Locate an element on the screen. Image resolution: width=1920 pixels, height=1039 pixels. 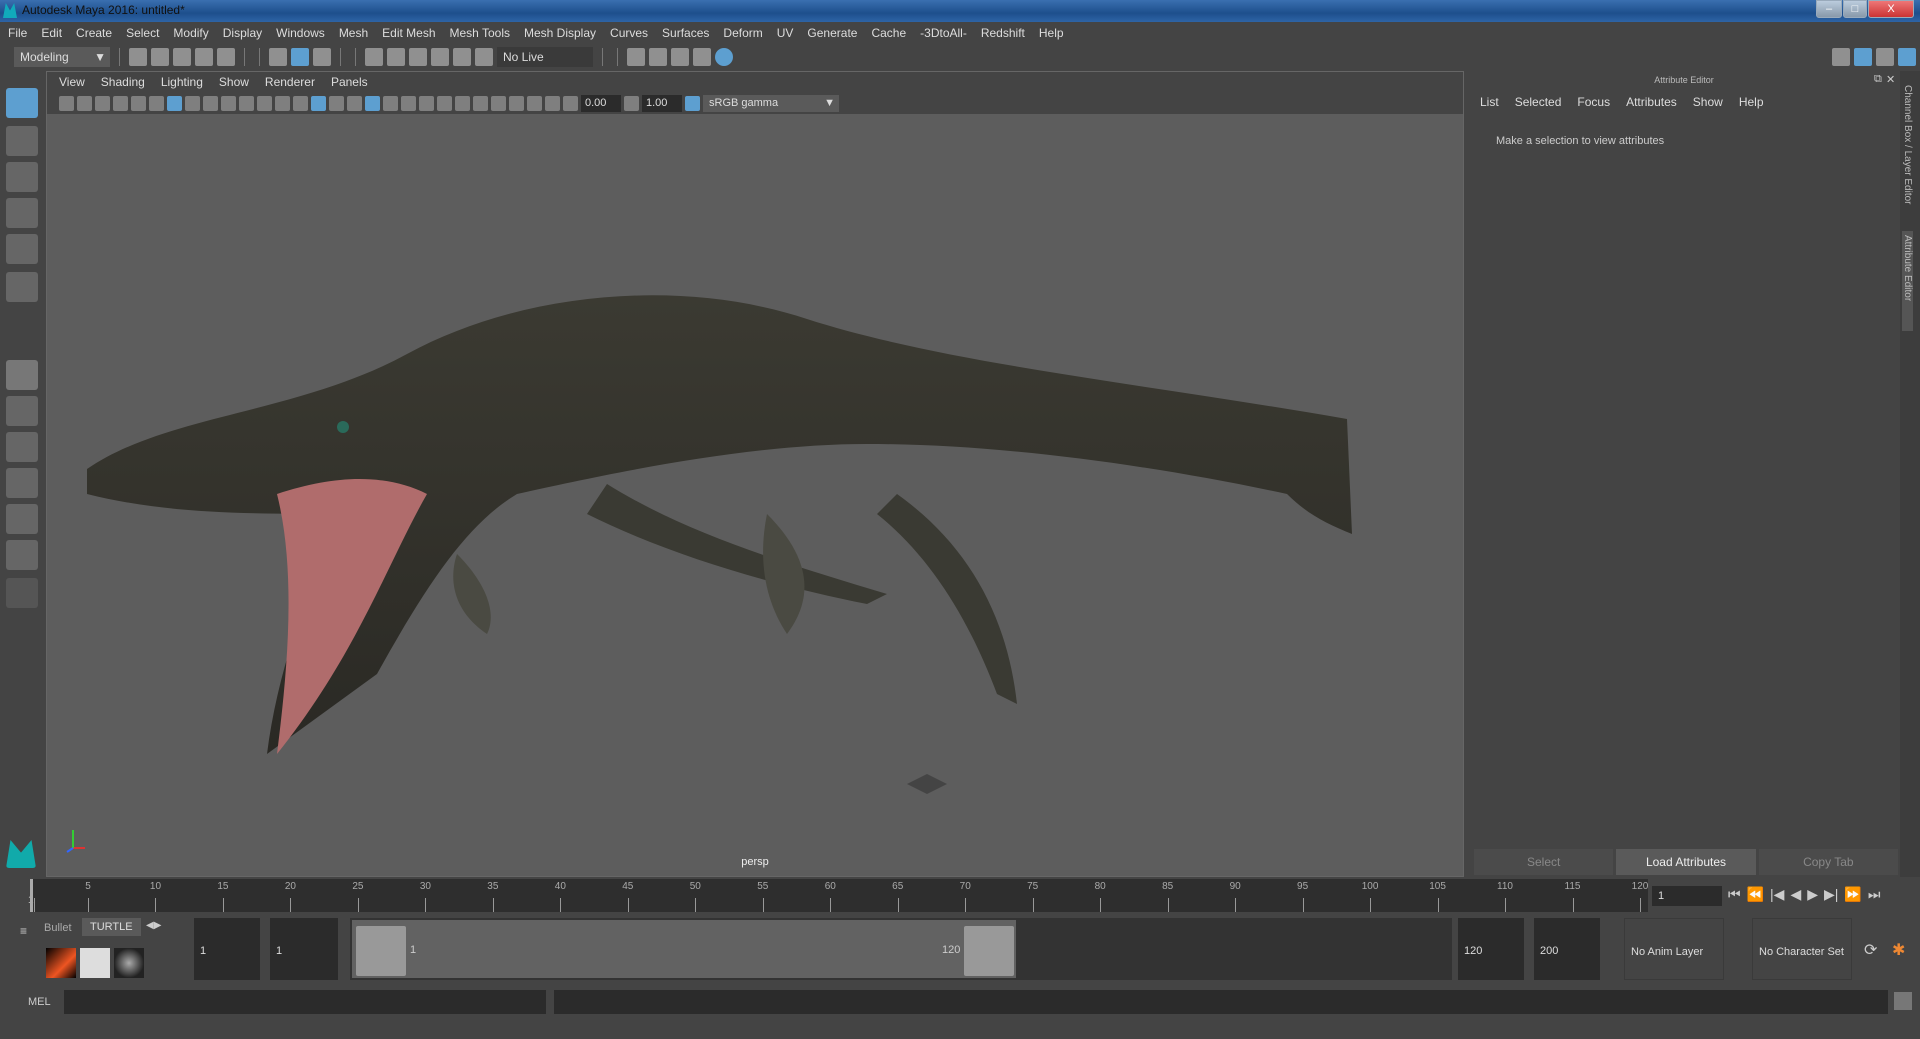
motion-blur-icon is located at coordinates (444, 103).